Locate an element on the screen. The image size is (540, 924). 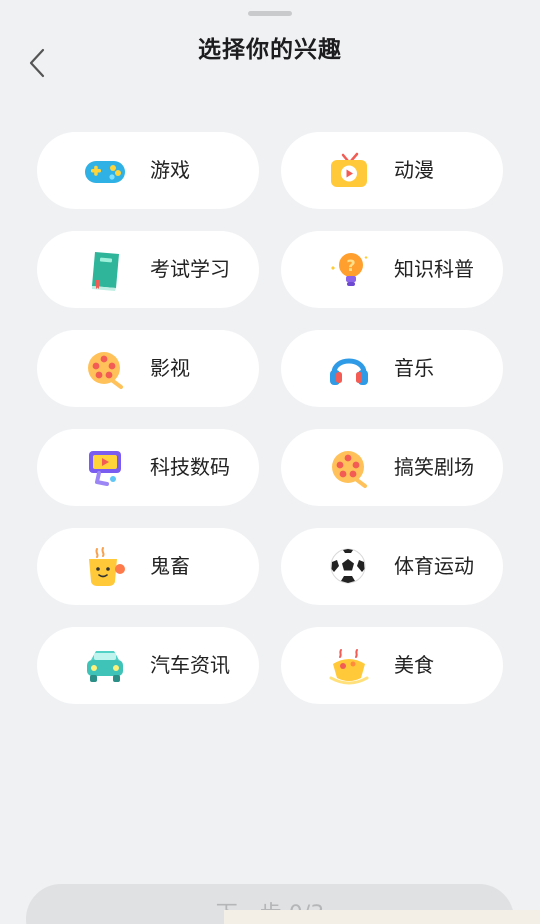
interest-label: 动漫 is located at coordinates (414, 170).